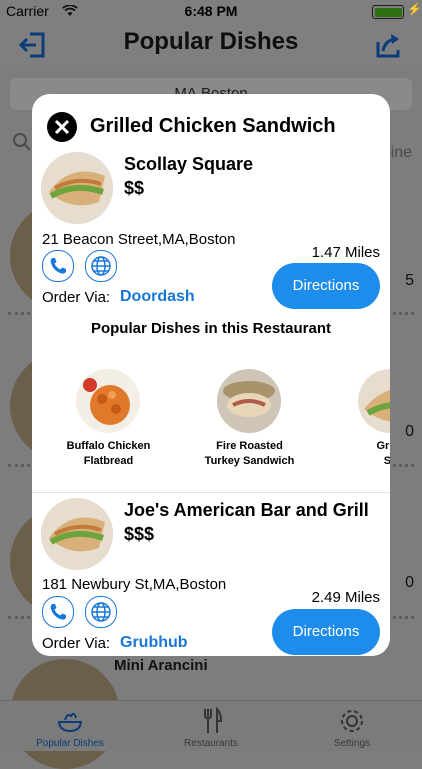 Image resolution: width=422 pixels, height=769 pixels. Describe the element at coordinates (246, 510) in the screenshot. I see `restaurant-name: Joe's American Bar and Grill` at that location.